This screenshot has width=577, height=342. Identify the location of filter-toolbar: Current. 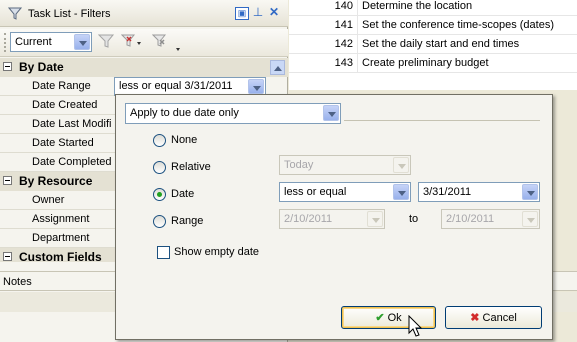
(144, 43).